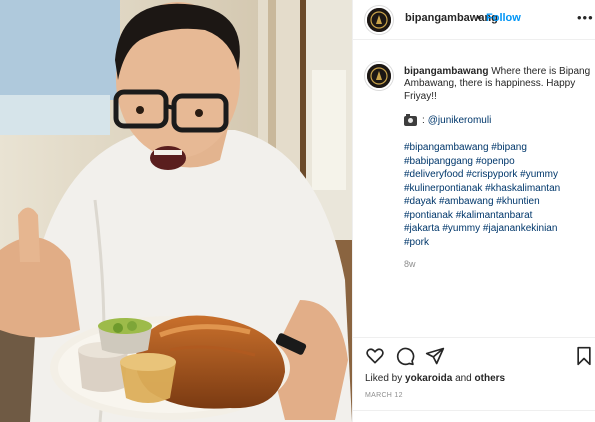  I want to click on header-username: bipangambawang, so click(451, 18).